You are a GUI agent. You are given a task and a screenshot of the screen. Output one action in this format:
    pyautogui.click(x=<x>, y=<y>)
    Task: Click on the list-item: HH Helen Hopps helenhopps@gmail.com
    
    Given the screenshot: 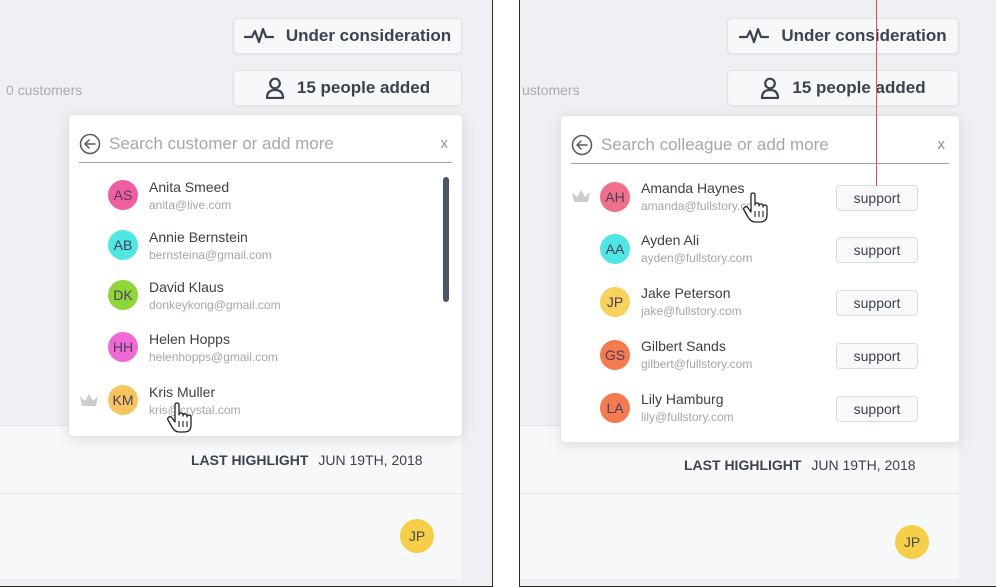 What is the action you would take?
    pyautogui.click(x=265, y=351)
    